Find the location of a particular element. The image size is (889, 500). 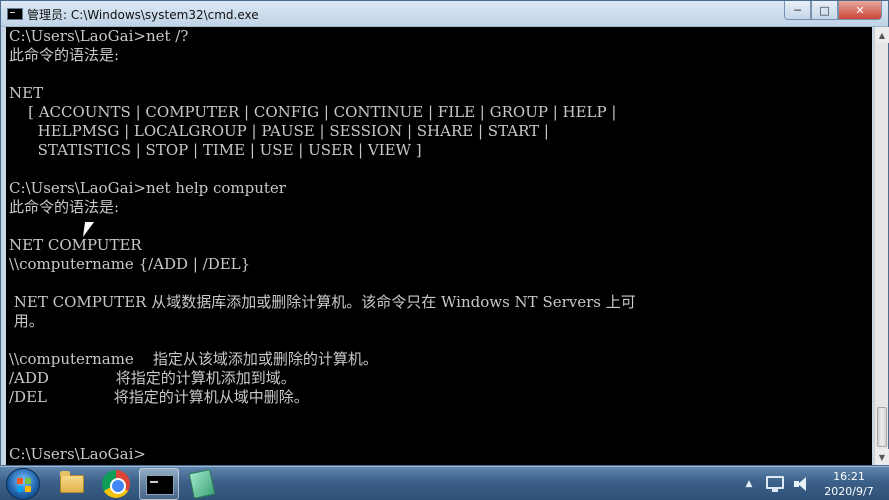

console-line: 用。 is located at coordinates (26, 321).